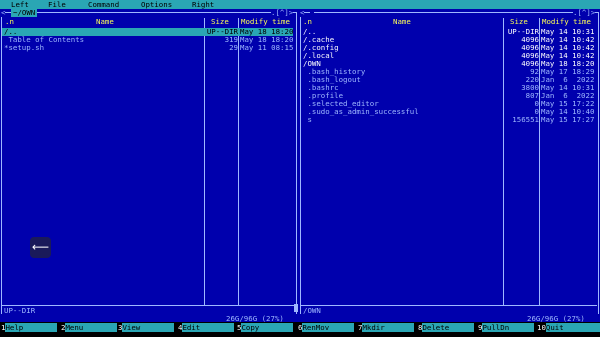 This screenshot has height=337, width=600. What do you see at coordinates (147, 40) in the screenshot?
I see `table-row: Table of Contents 319 May 18 18:20` at bounding box center [147, 40].